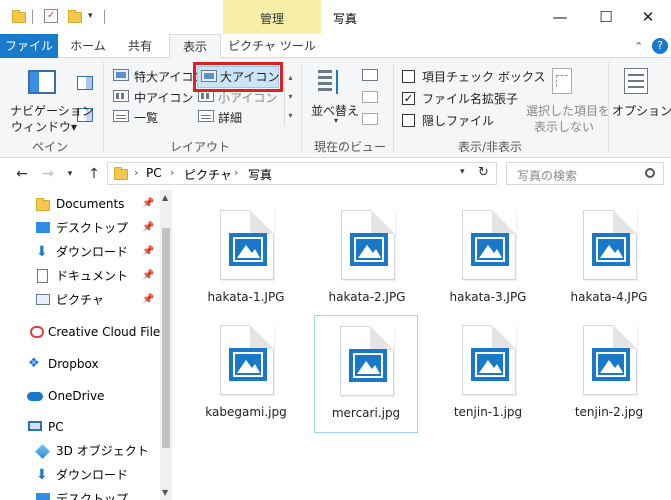 This screenshot has width=671, height=500. Describe the element at coordinates (641, 110) in the screenshot. I see `options-label: オプション` at that location.